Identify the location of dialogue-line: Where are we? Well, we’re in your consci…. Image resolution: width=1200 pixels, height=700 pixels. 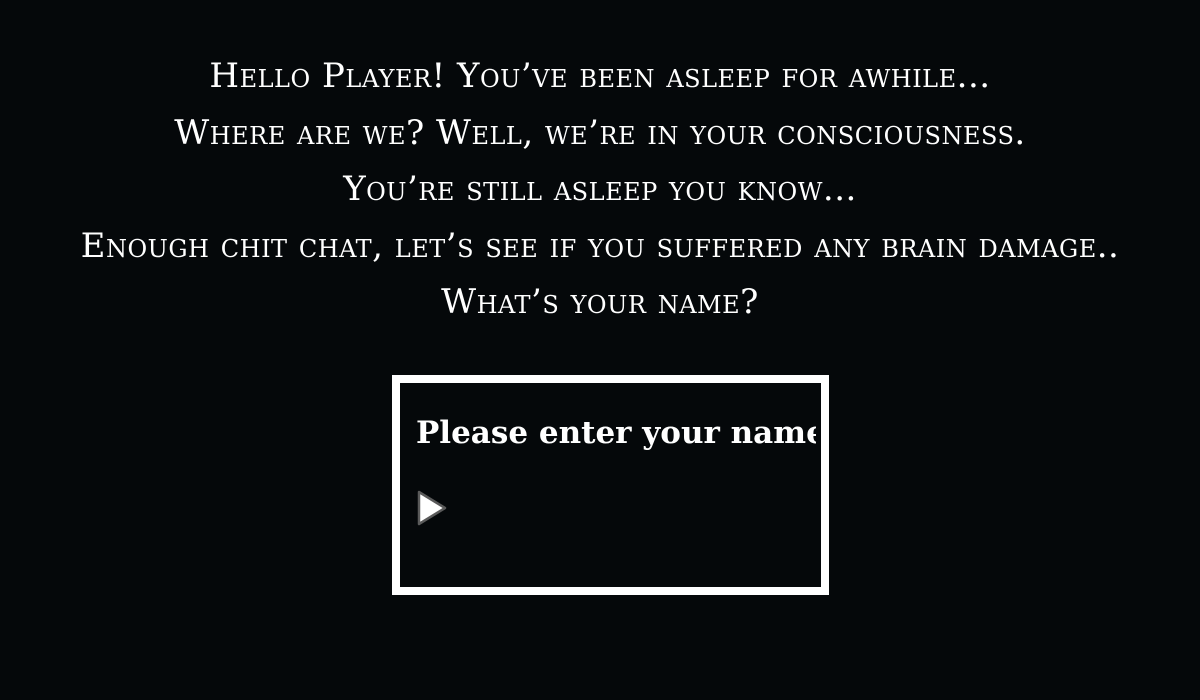
(600, 132).